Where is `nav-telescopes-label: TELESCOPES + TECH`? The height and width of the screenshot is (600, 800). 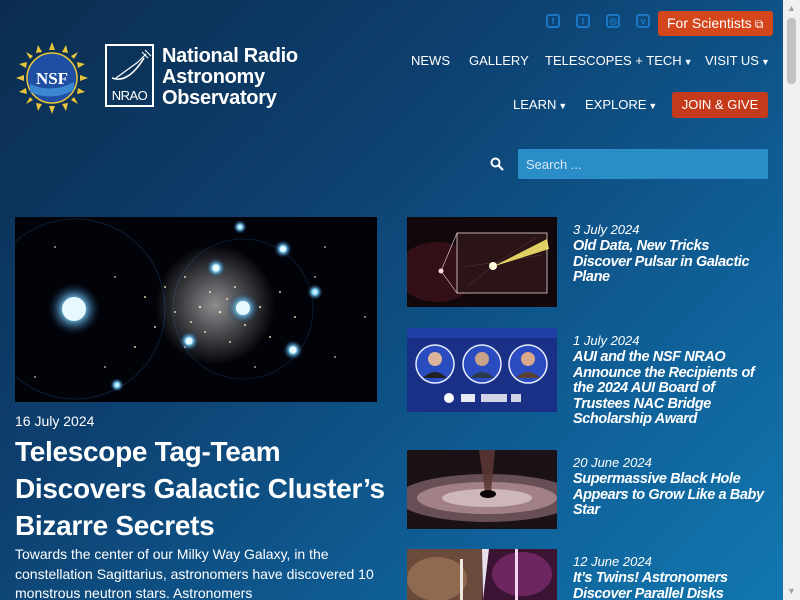
nav-telescopes-label: TELESCOPES + TECH is located at coordinates (613, 60).